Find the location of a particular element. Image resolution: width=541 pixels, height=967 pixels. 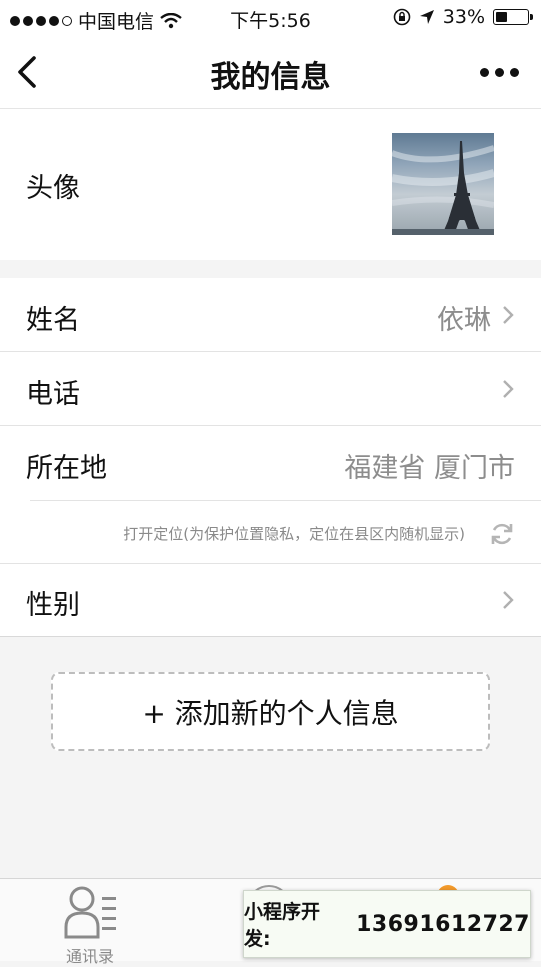

gender-label: 性别 is located at coordinates (53, 605).